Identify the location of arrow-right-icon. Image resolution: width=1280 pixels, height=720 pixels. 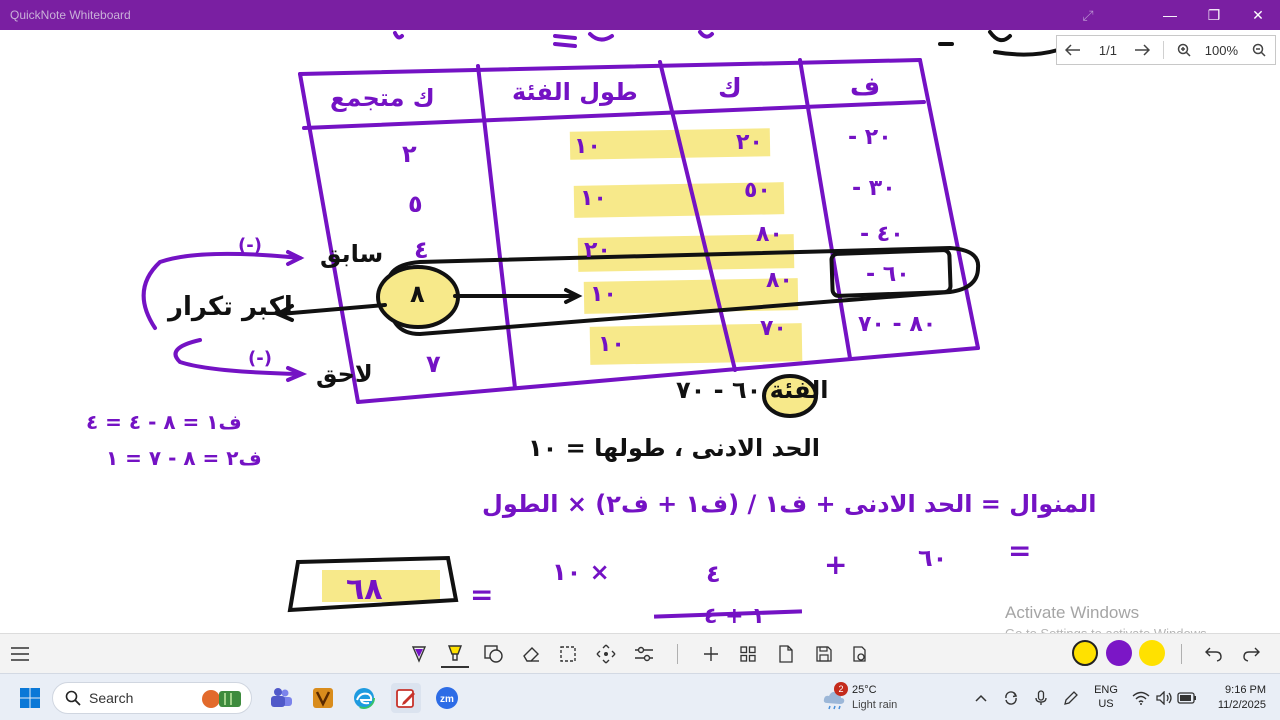
(1143, 50).